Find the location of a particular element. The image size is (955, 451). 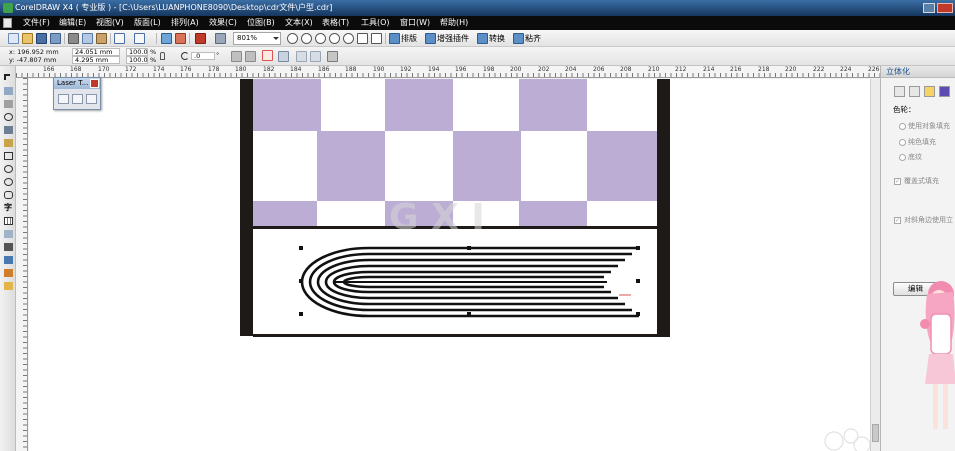

zoom-in-icon is located at coordinates (292, 38).